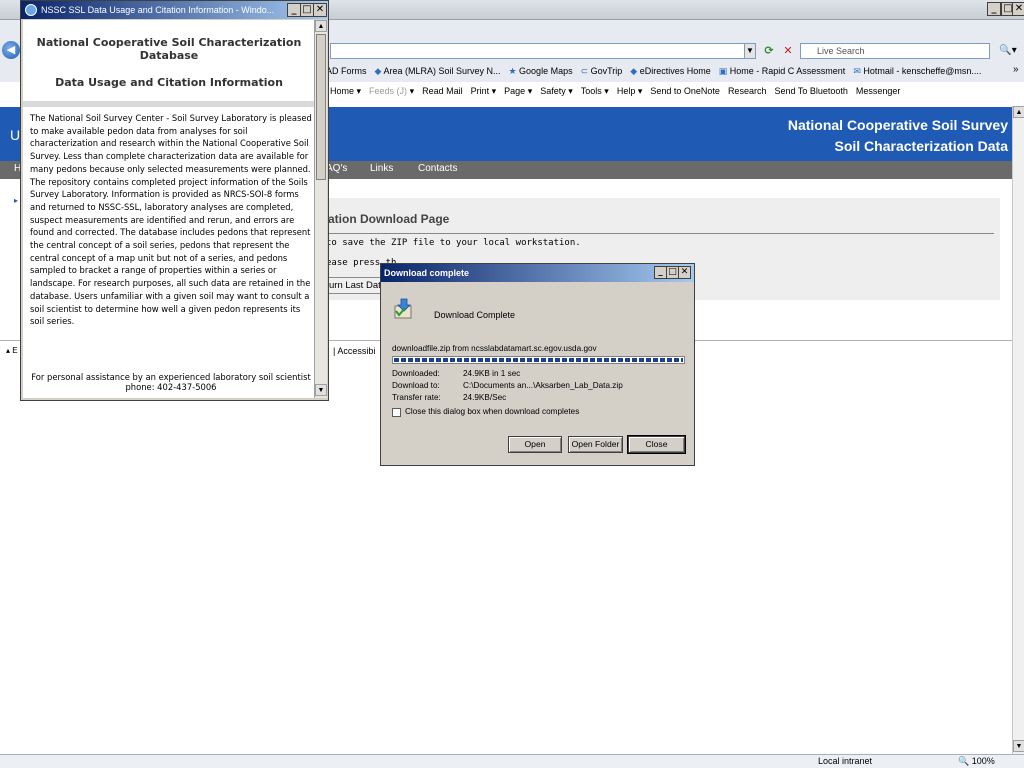 The image size is (1024, 768). Describe the element at coordinates (921, 146) in the screenshot. I see `site-title-line2: Soil Characterization Data` at that location.